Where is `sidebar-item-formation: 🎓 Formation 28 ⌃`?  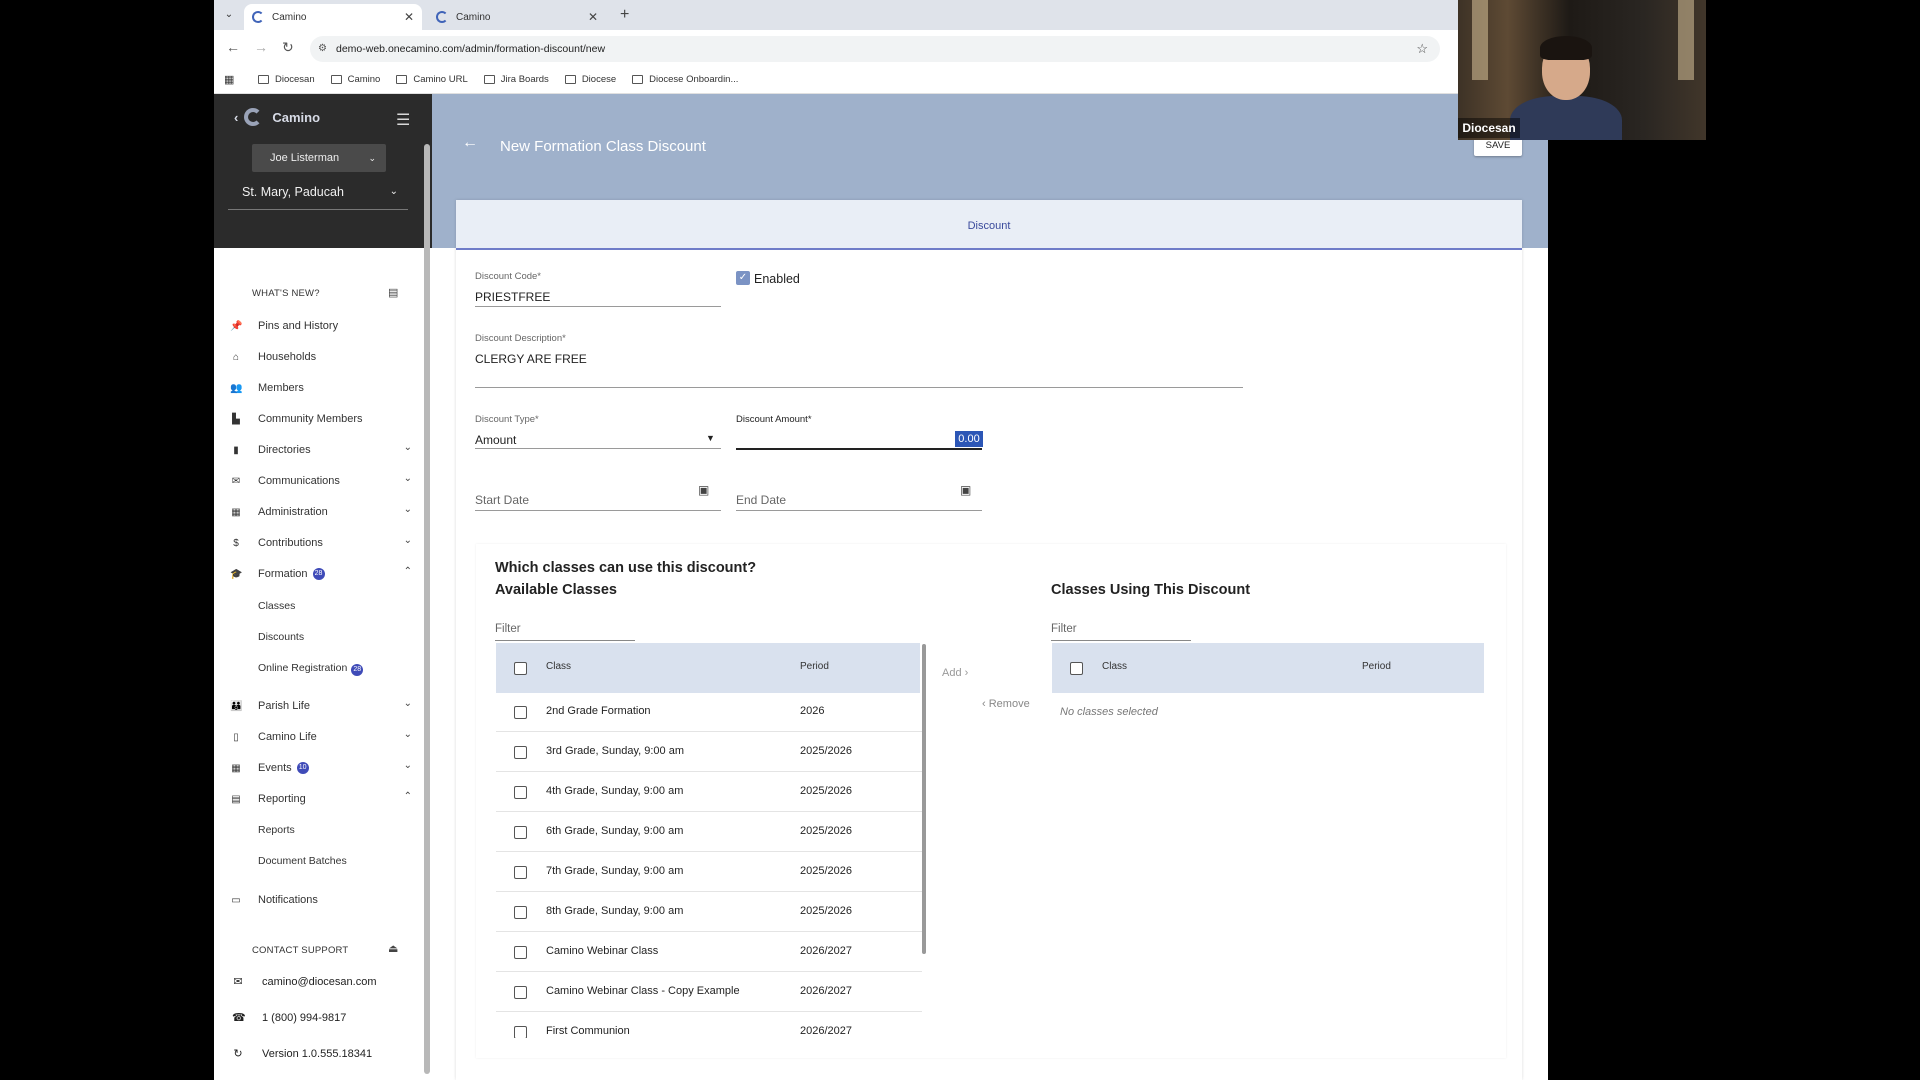
sidebar-item-formation: 🎓 Formation 28 ⌃ is located at coordinates (325, 574).